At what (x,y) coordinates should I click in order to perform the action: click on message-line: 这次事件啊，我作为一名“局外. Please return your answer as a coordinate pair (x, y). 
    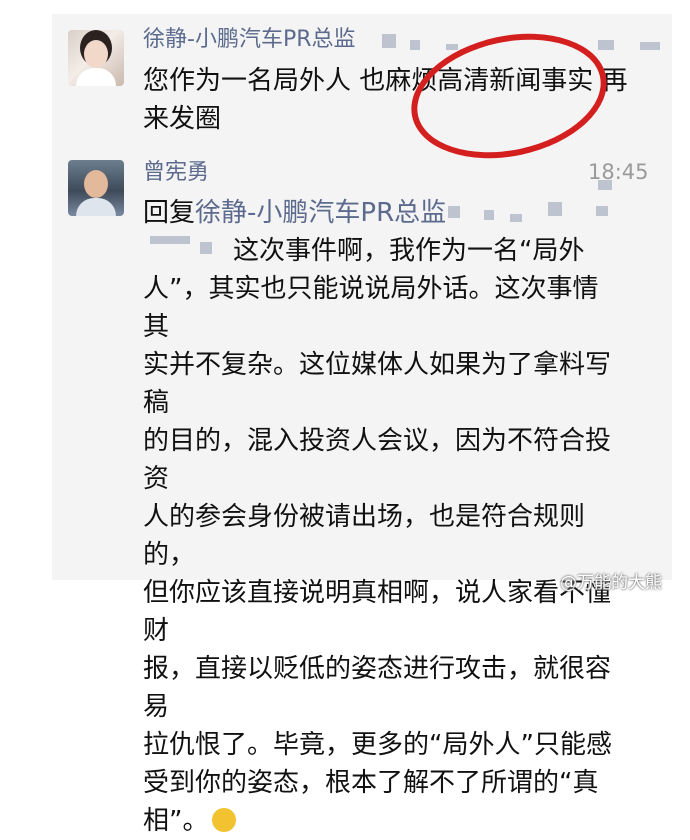
    Looking at the image, I should click on (409, 251).